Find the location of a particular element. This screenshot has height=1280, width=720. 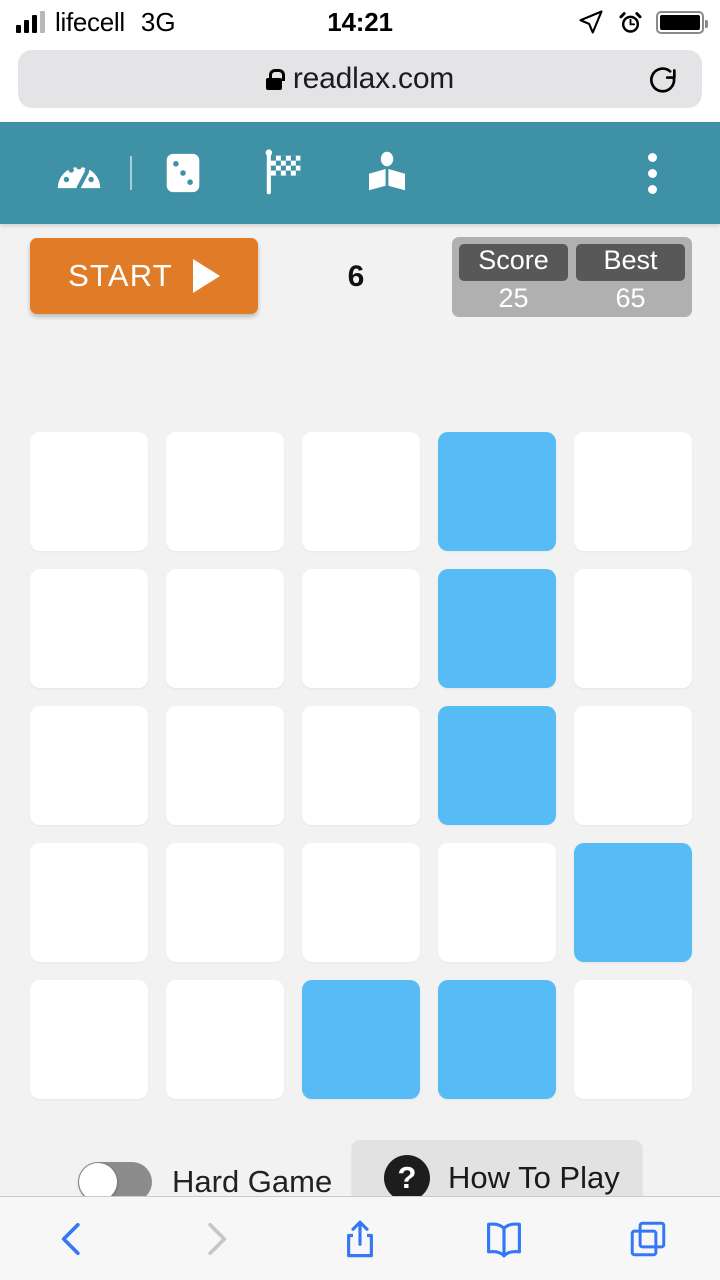

nav-item-speed is located at coordinates (79, 173).